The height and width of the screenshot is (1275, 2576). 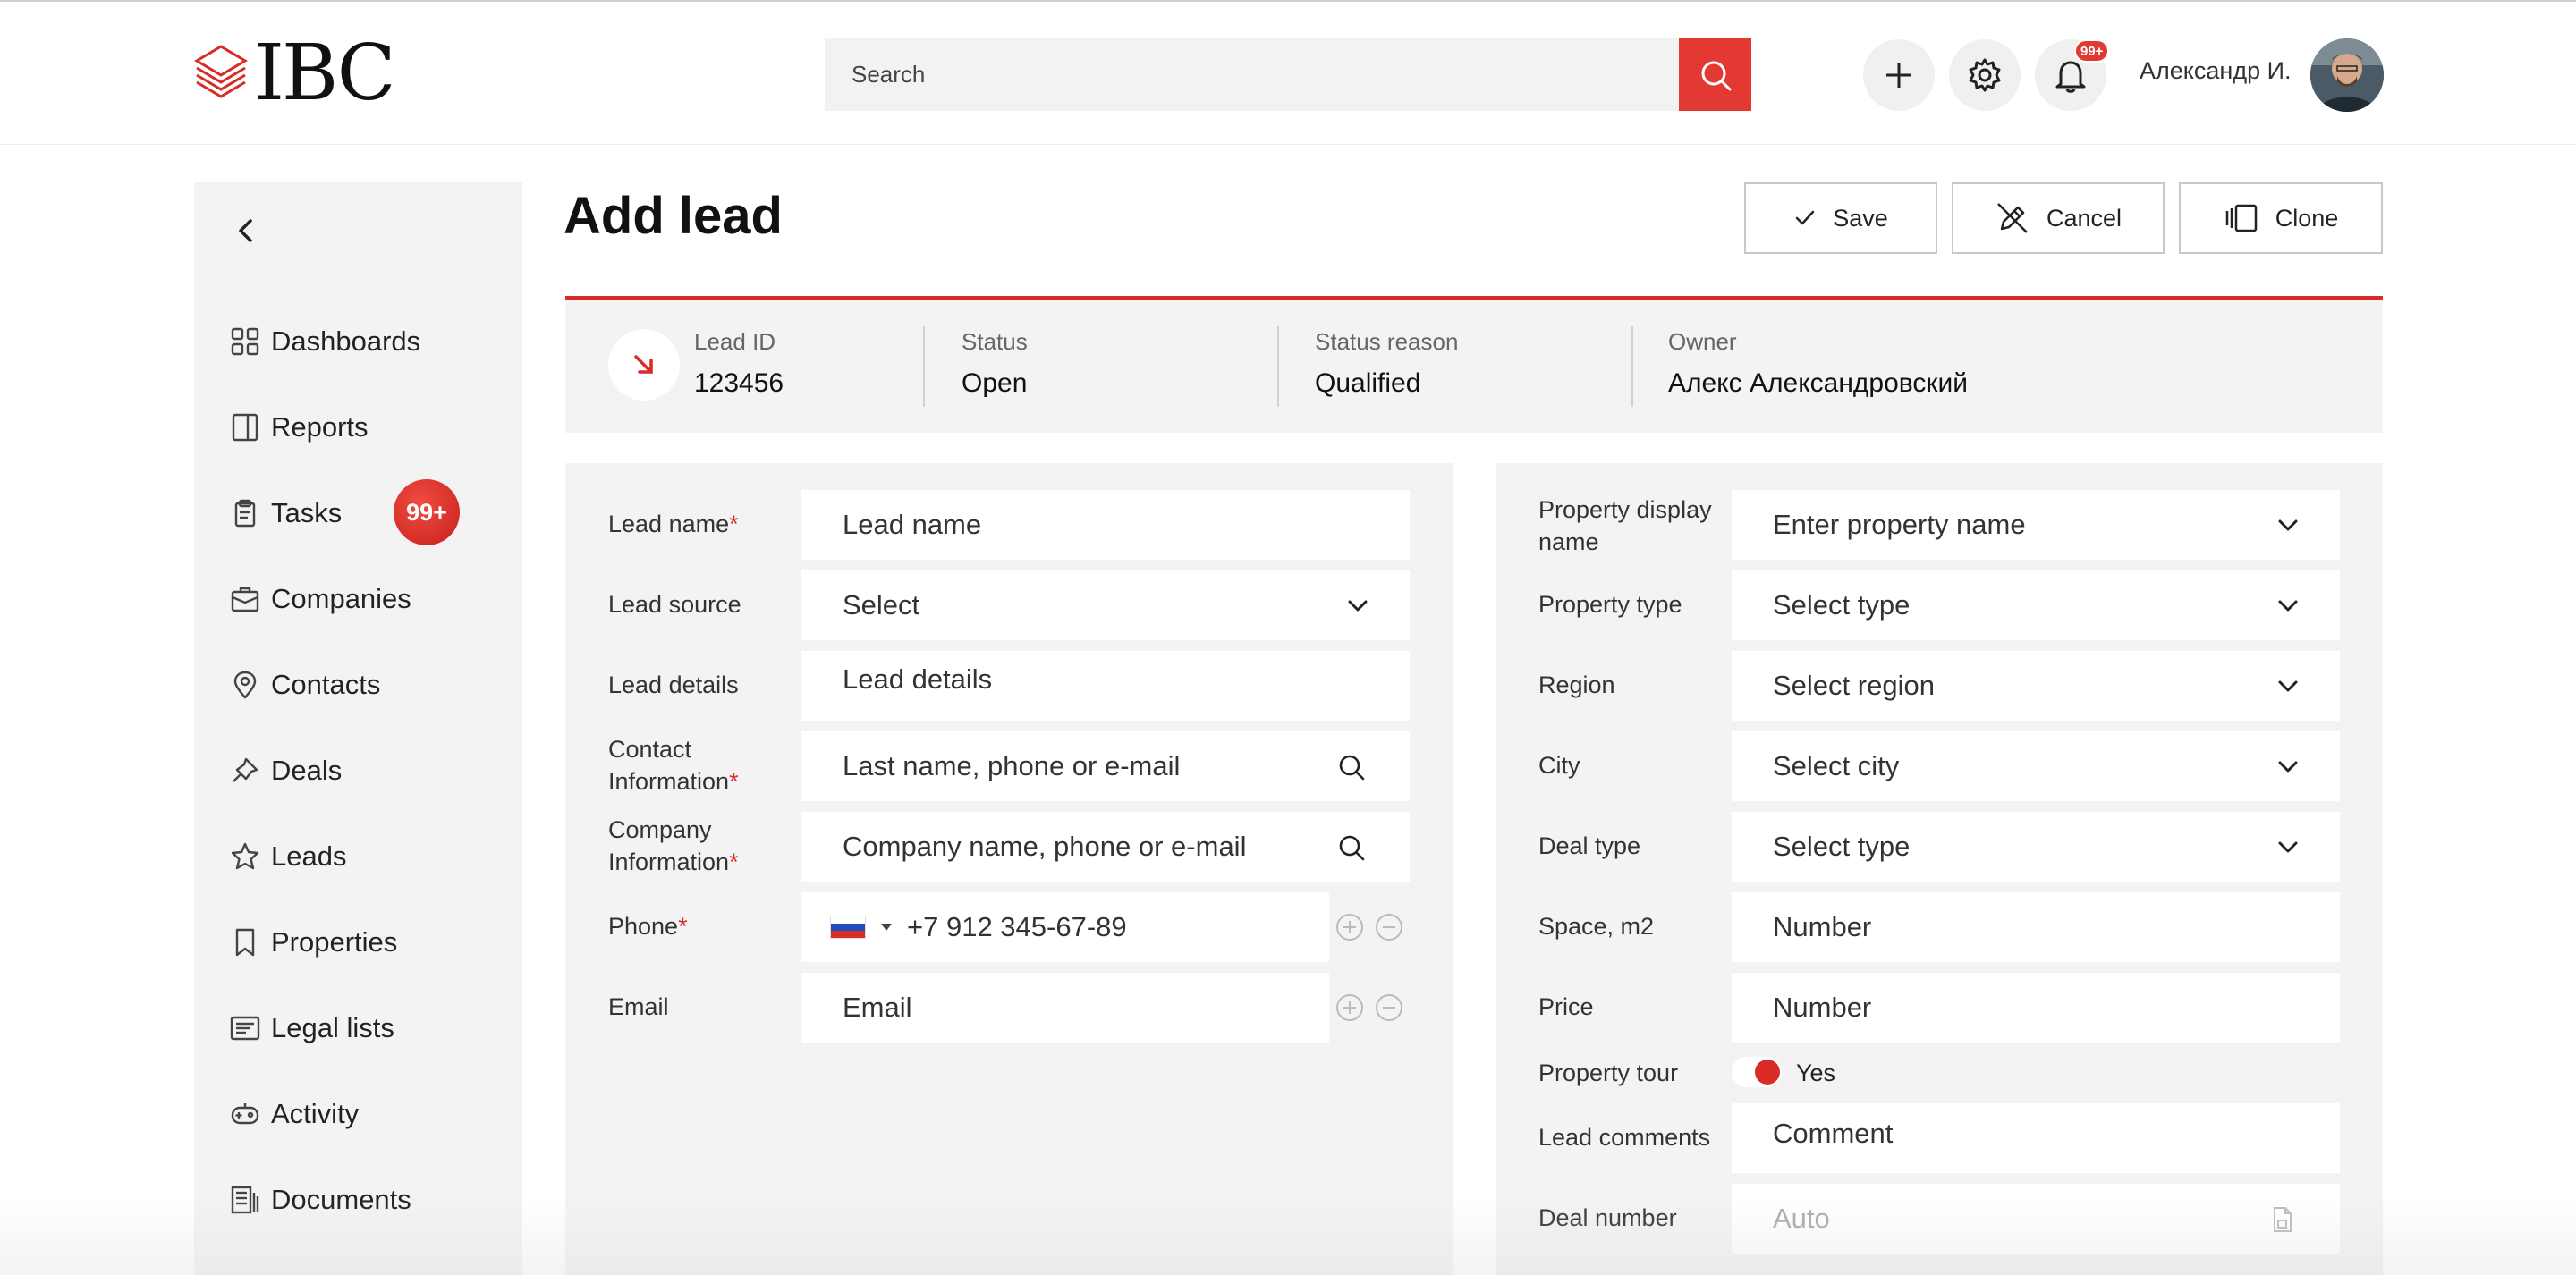 I want to click on property-tour-label: Property tour, so click(x=1608, y=1073).